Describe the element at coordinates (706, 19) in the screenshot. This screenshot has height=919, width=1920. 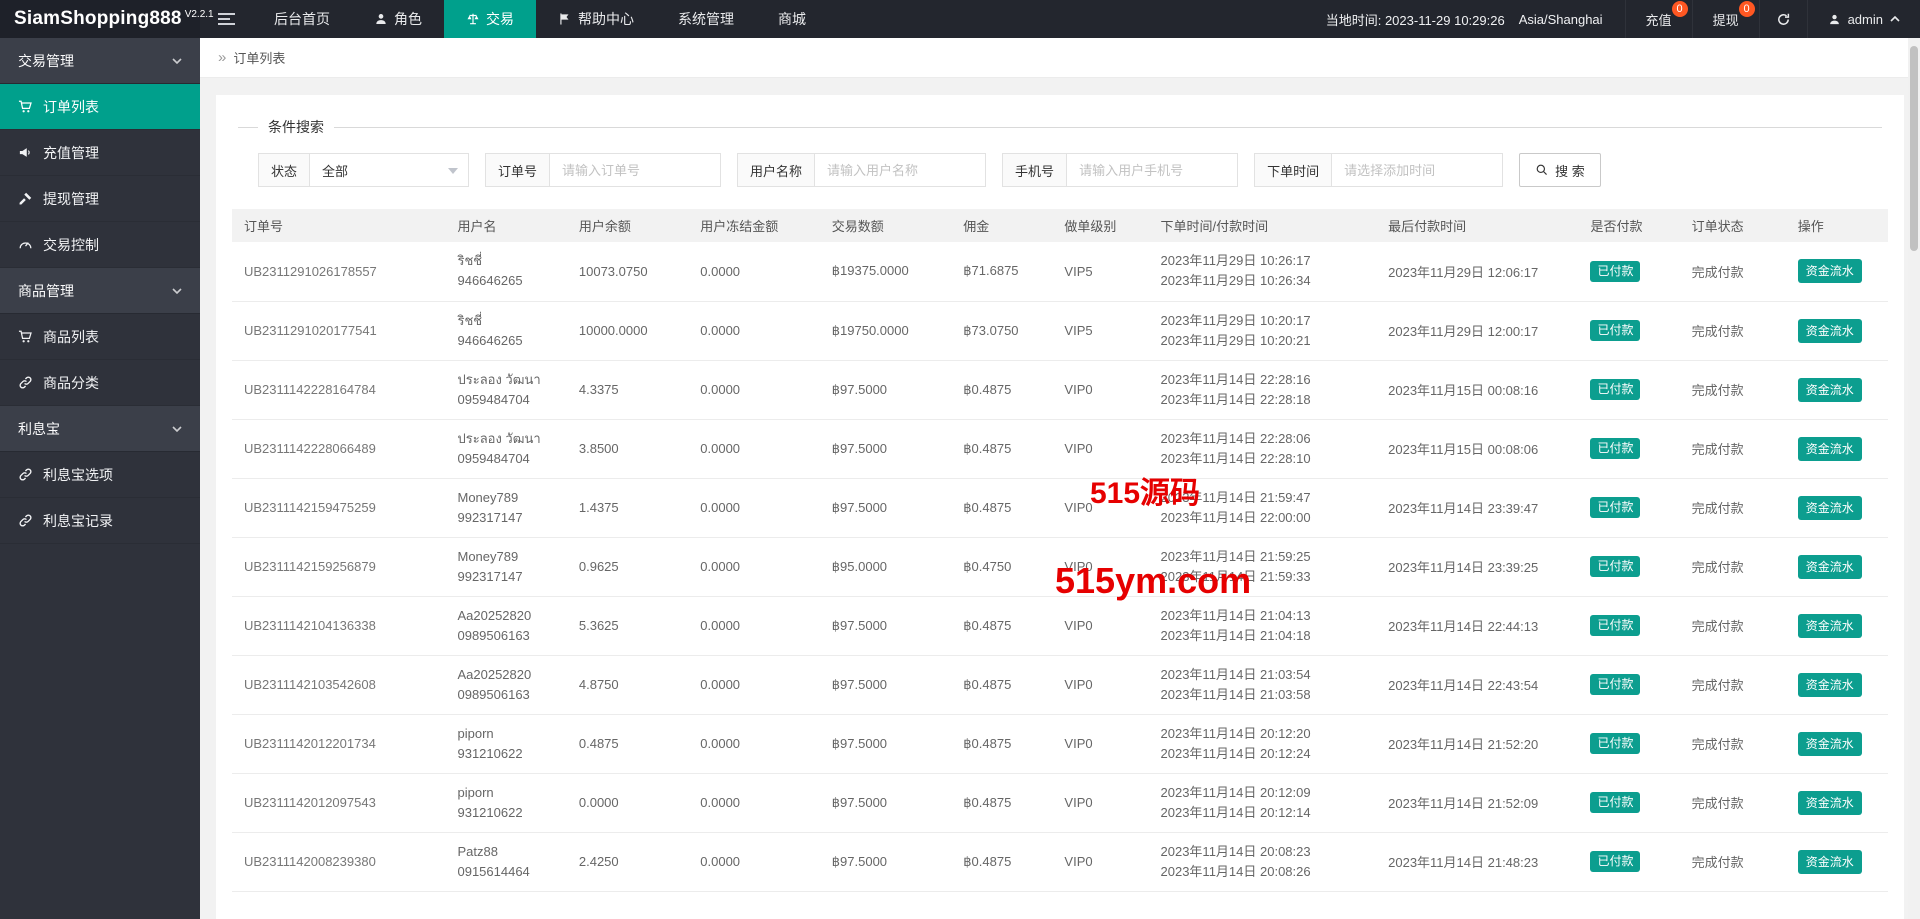
I see `nav-item-system: 系统管理` at that location.